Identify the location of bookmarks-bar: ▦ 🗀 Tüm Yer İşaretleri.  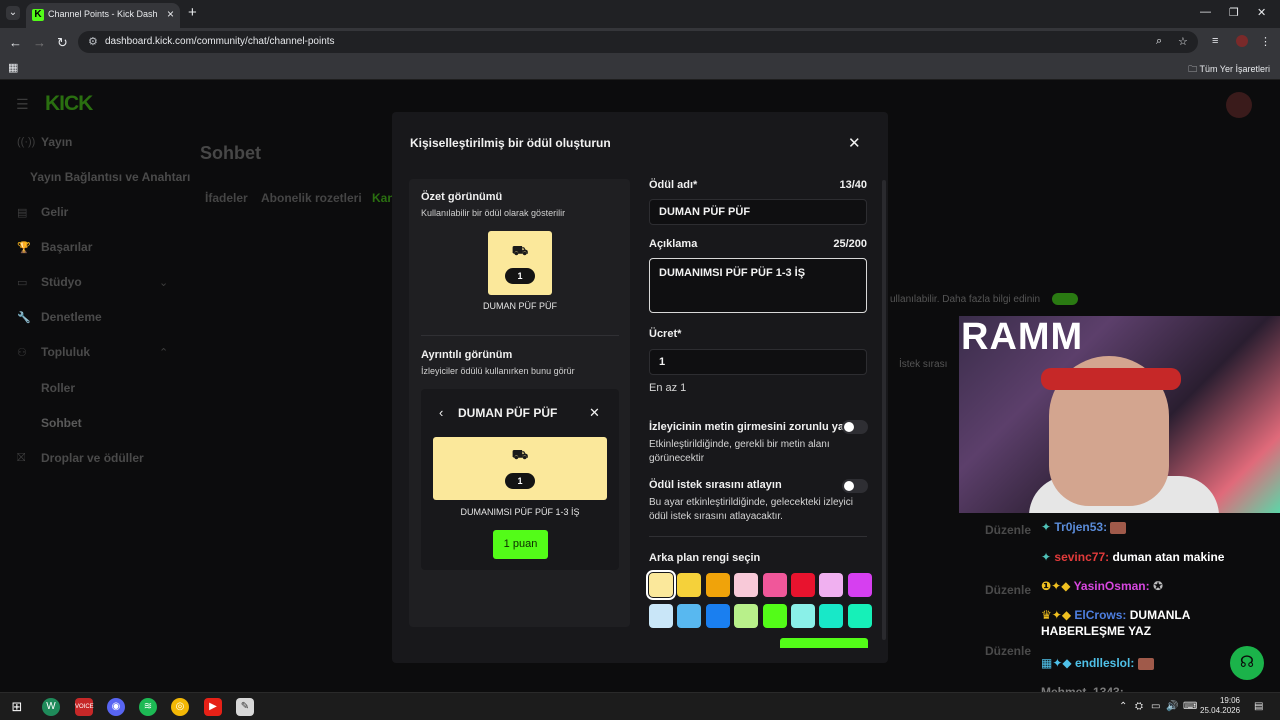
(640, 68).